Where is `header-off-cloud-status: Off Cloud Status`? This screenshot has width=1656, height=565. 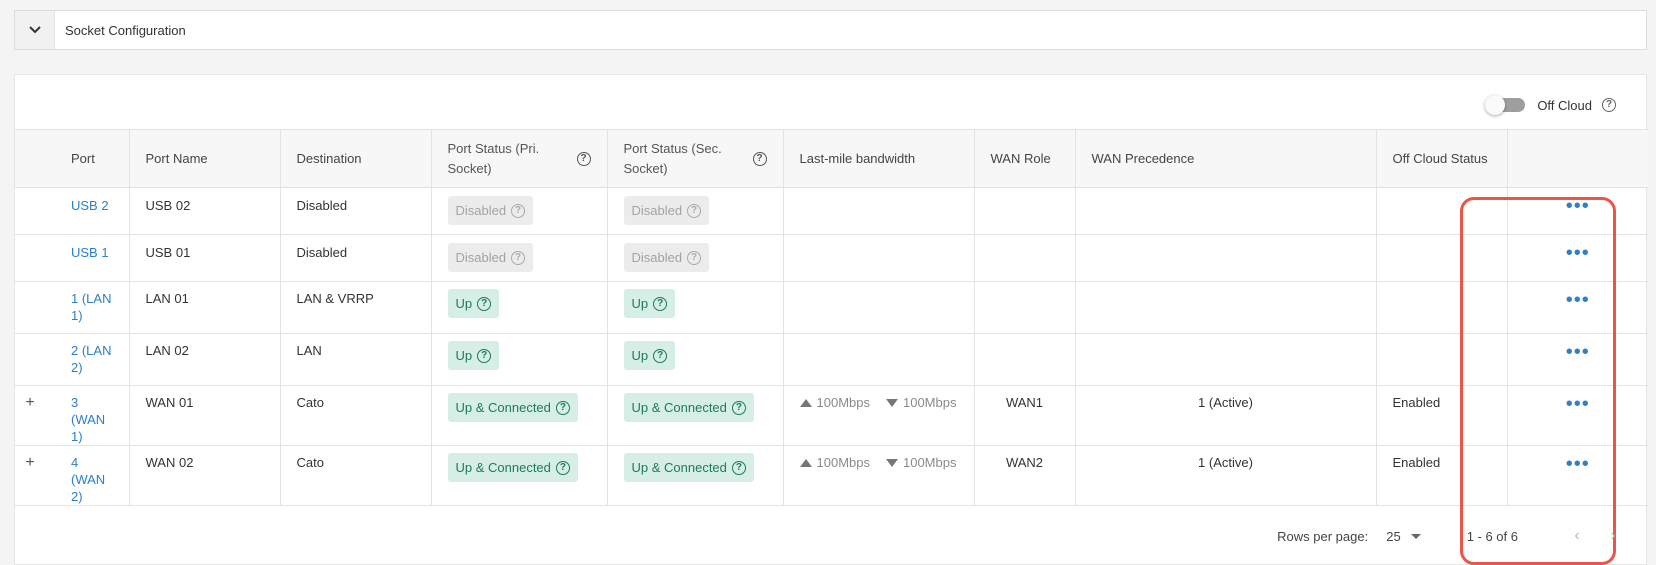
header-off-cloud-status: Off Cloud Status is located at coordinates (1442, 158).